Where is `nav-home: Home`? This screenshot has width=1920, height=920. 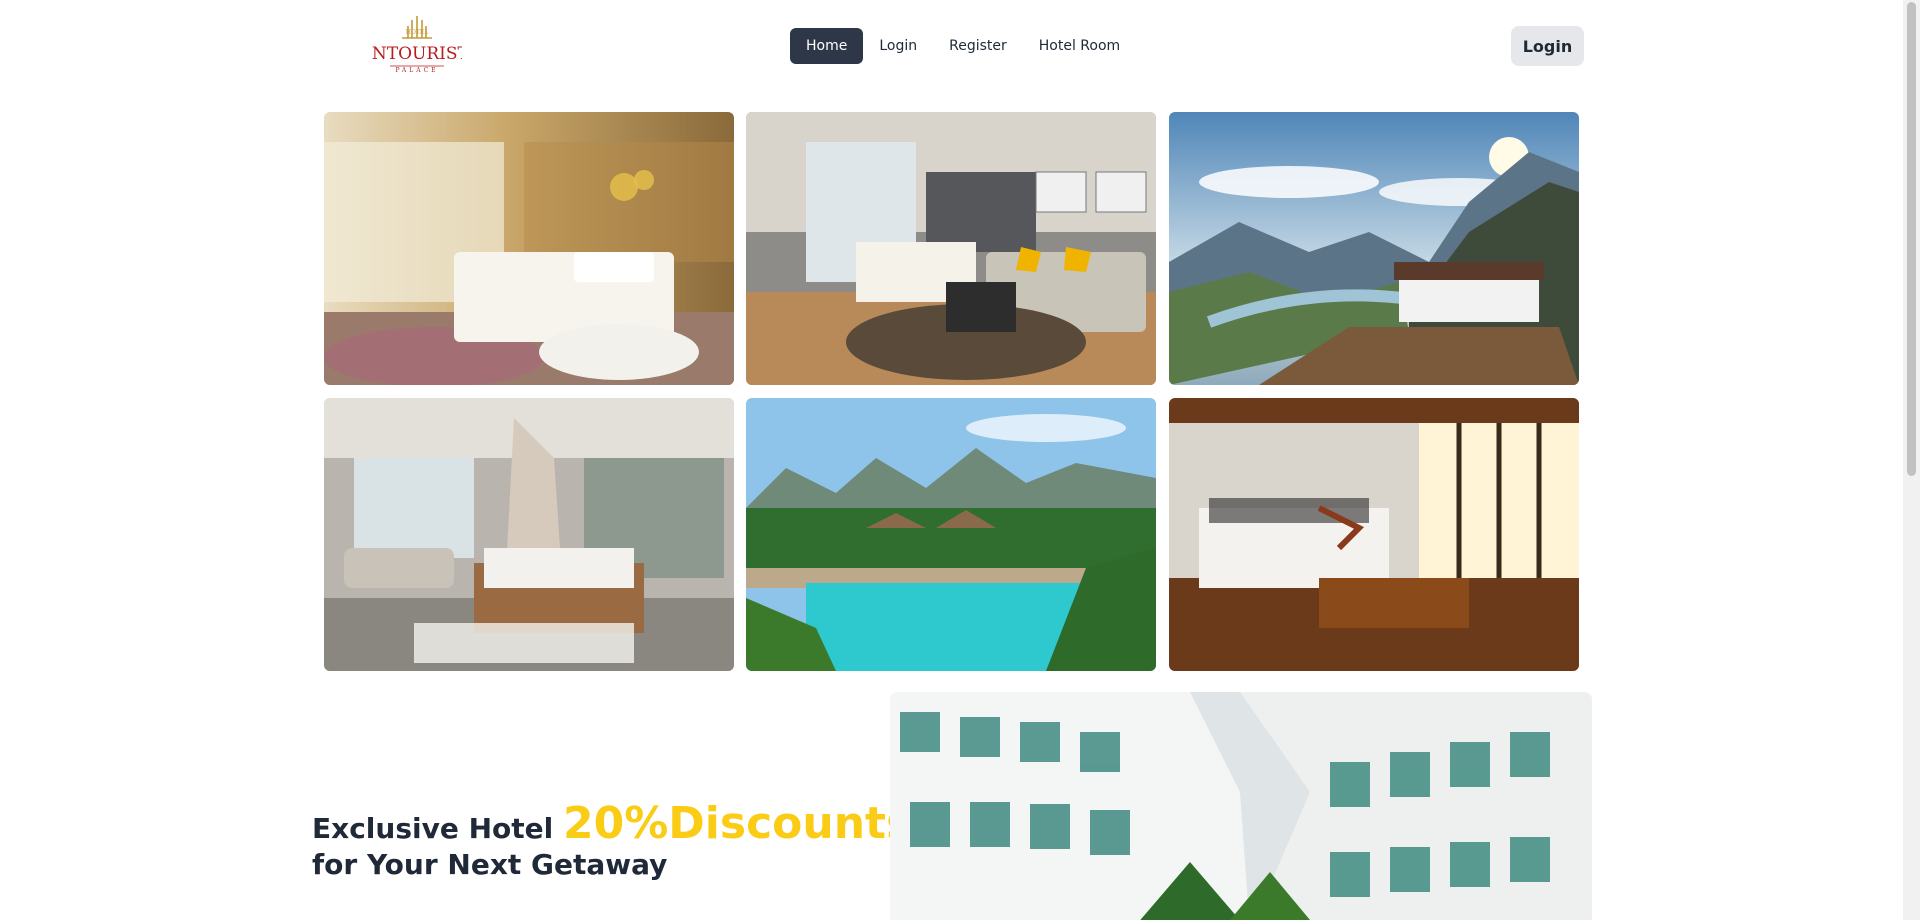
nav-home: Home is located at coordinates (827, 46).